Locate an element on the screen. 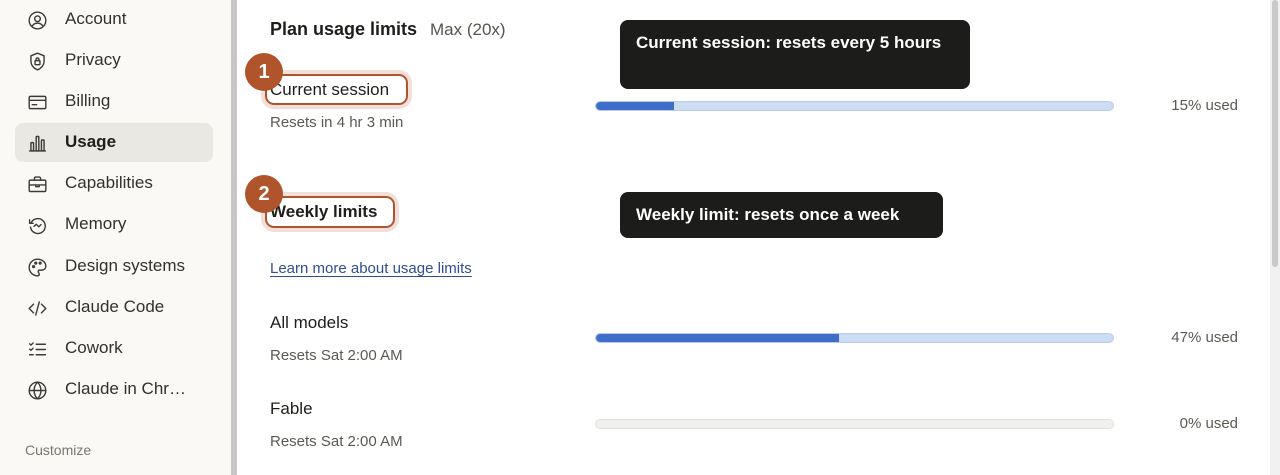  sidebar-item-capabilities: Capabilities is located at coordinates (114, 183).